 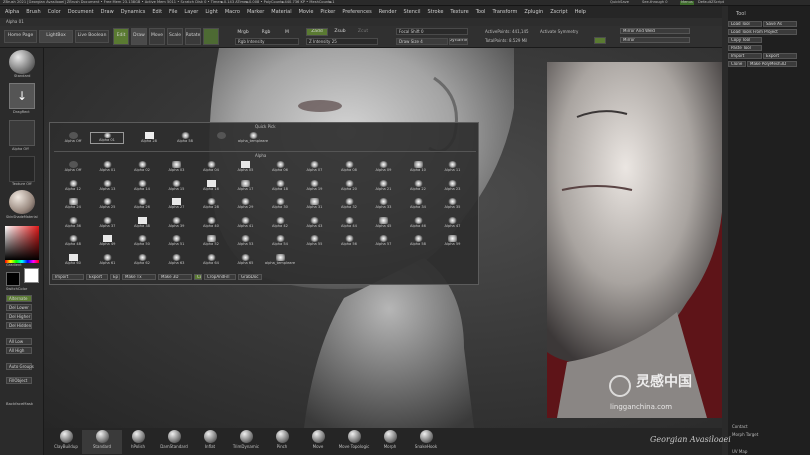 I want to click on alpha-item: Alpha 17, so click(x=246, y=185).